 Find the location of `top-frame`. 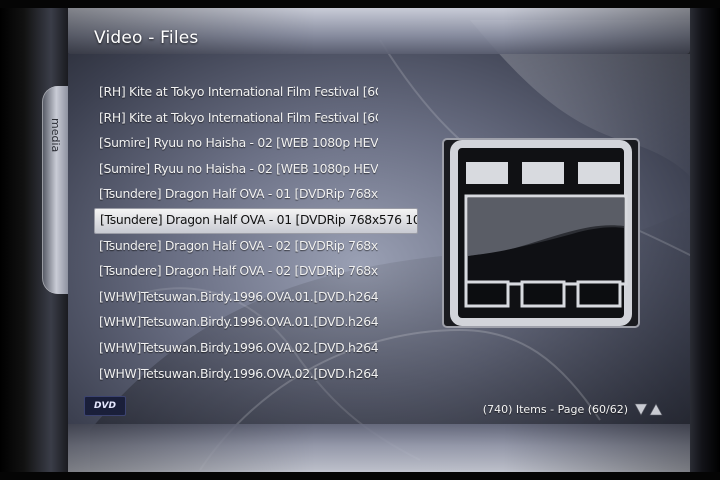

top-frame is located at coordinates (360, 4).